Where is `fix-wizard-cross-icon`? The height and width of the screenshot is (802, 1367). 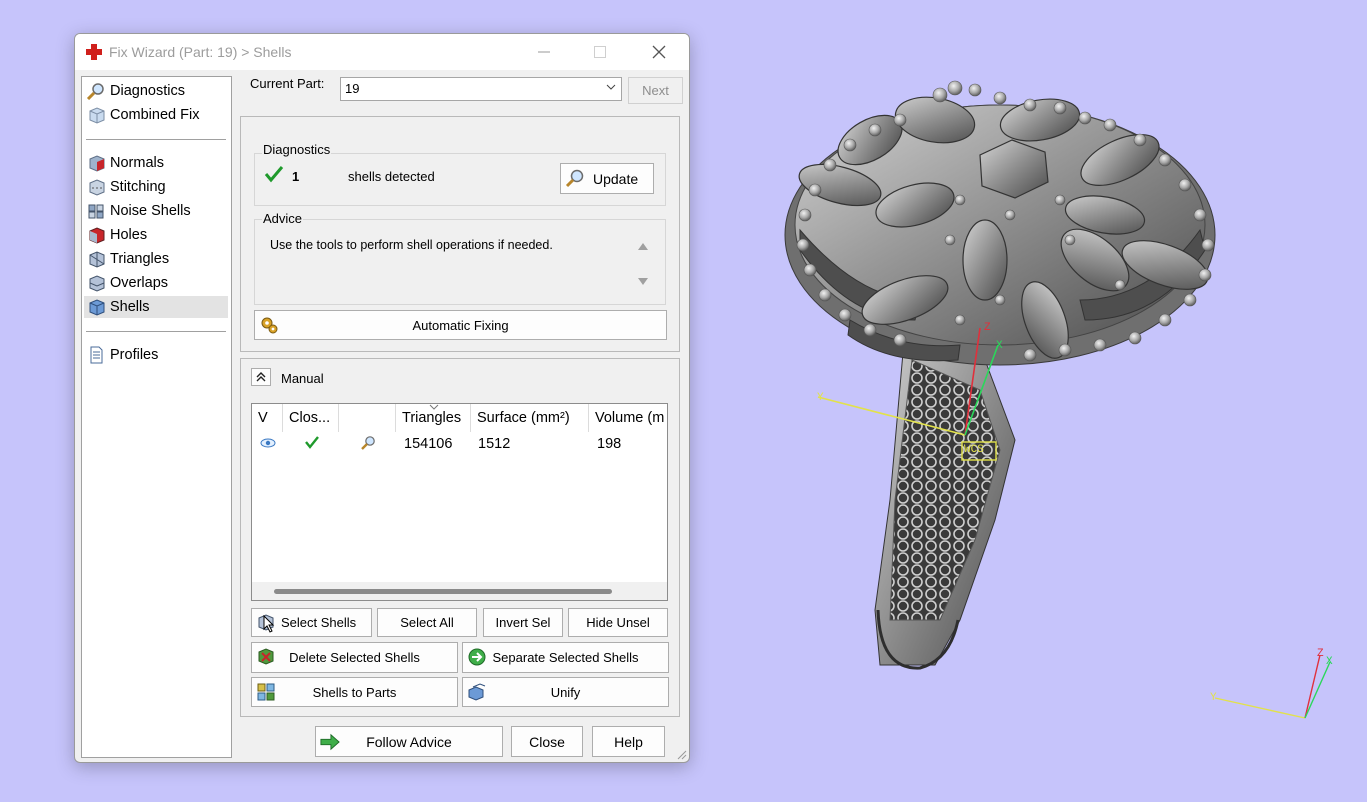 fix-wizard-cross-icon is located at coordinates (94, 52).